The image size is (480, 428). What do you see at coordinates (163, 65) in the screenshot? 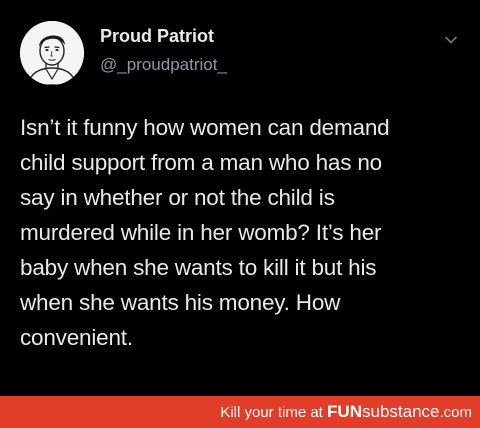
I see `user-handle: @_proudpatriot_` at bounding box center [163, 65].